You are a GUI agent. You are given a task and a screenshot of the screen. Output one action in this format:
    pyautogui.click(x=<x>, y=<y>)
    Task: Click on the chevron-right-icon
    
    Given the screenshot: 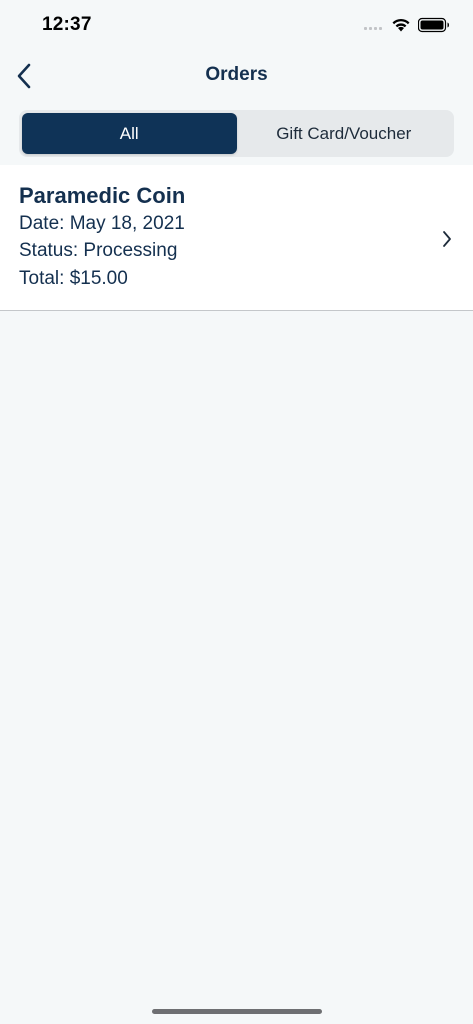 What is the action you would take?
    pyautogui.click(x=447, y=239)
    